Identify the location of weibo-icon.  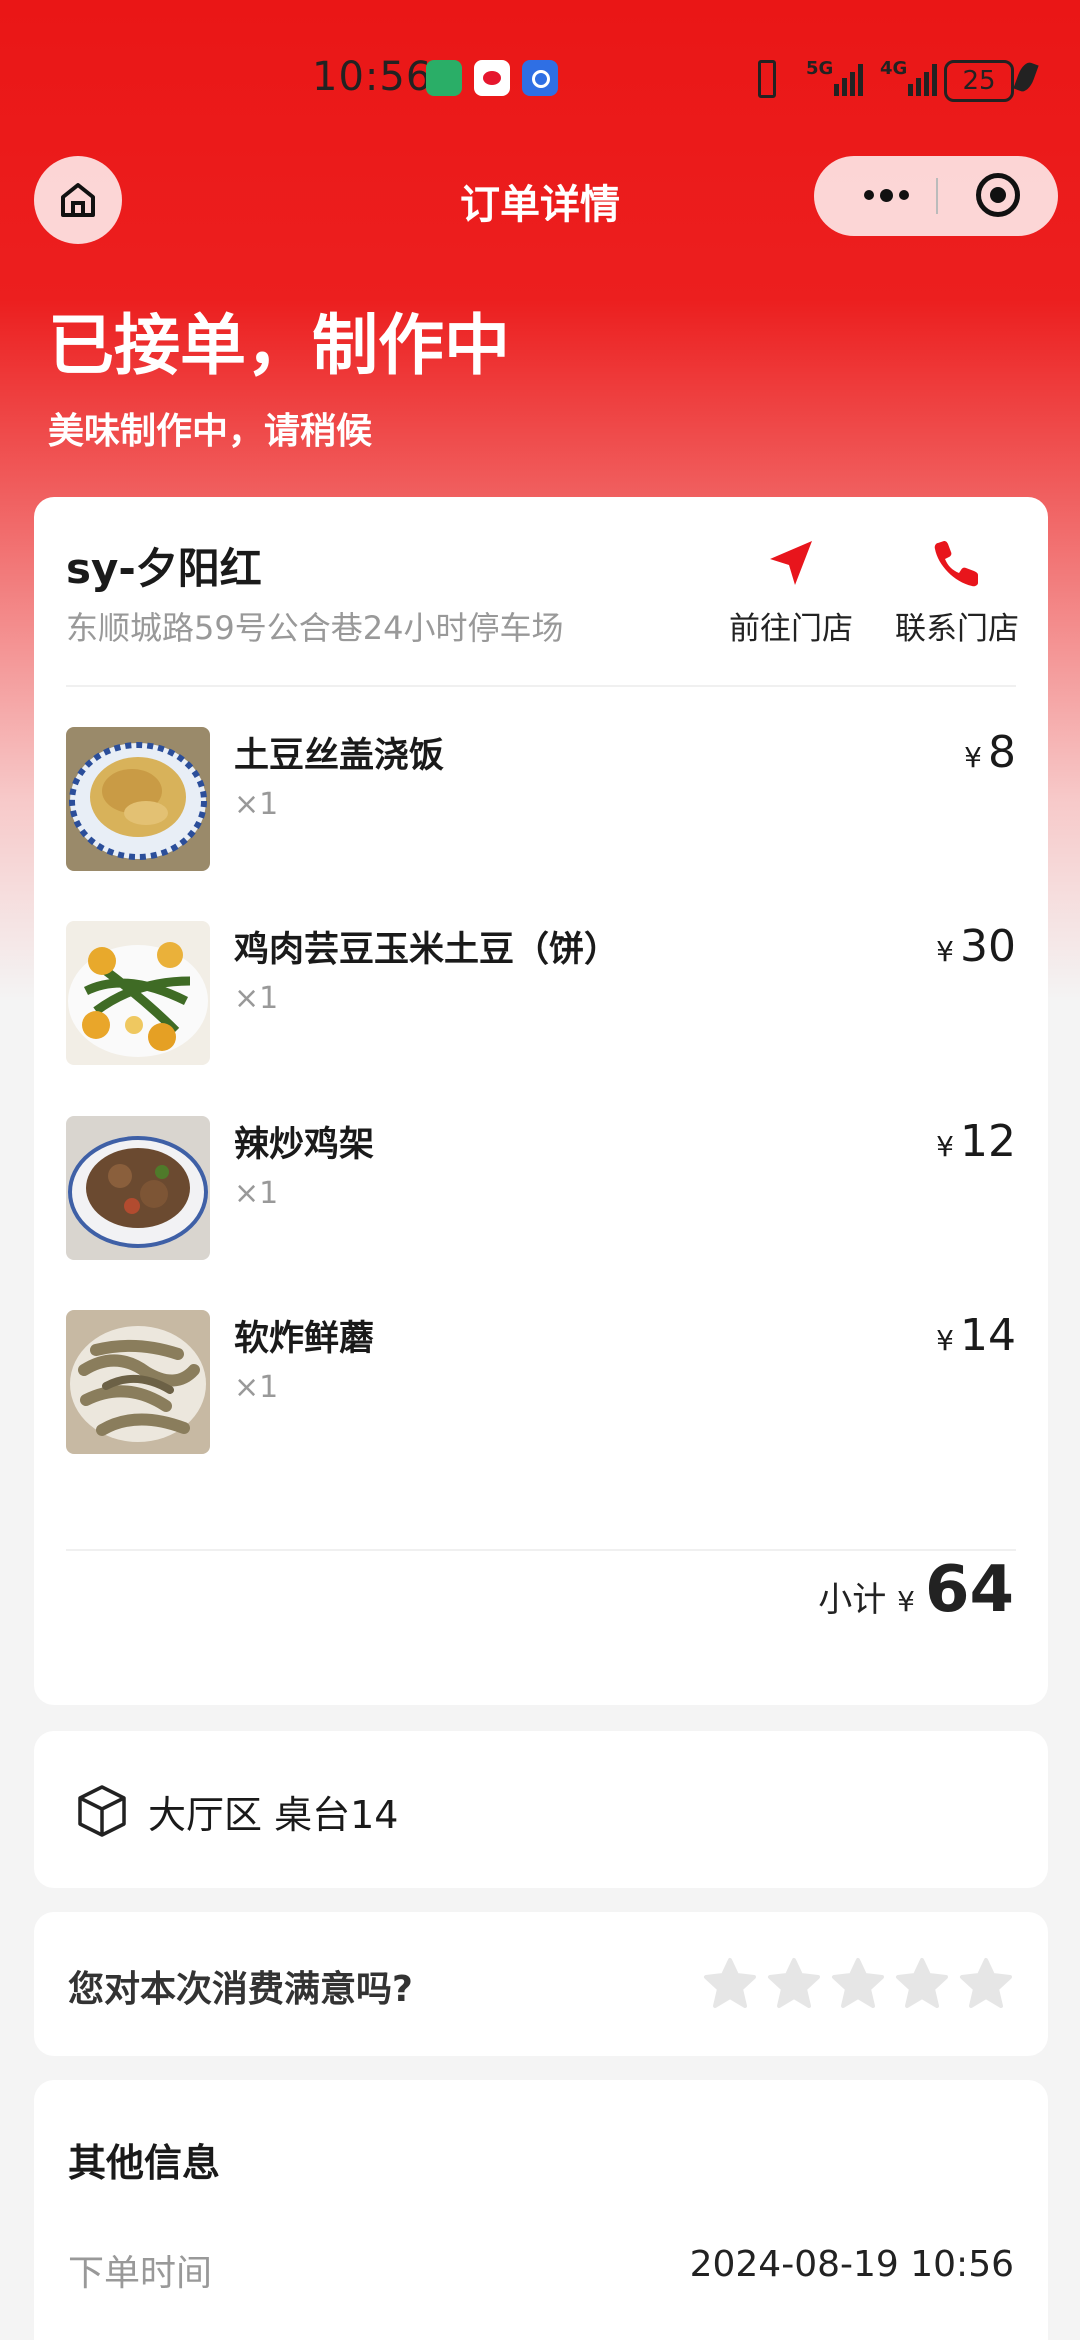
(492, 78).